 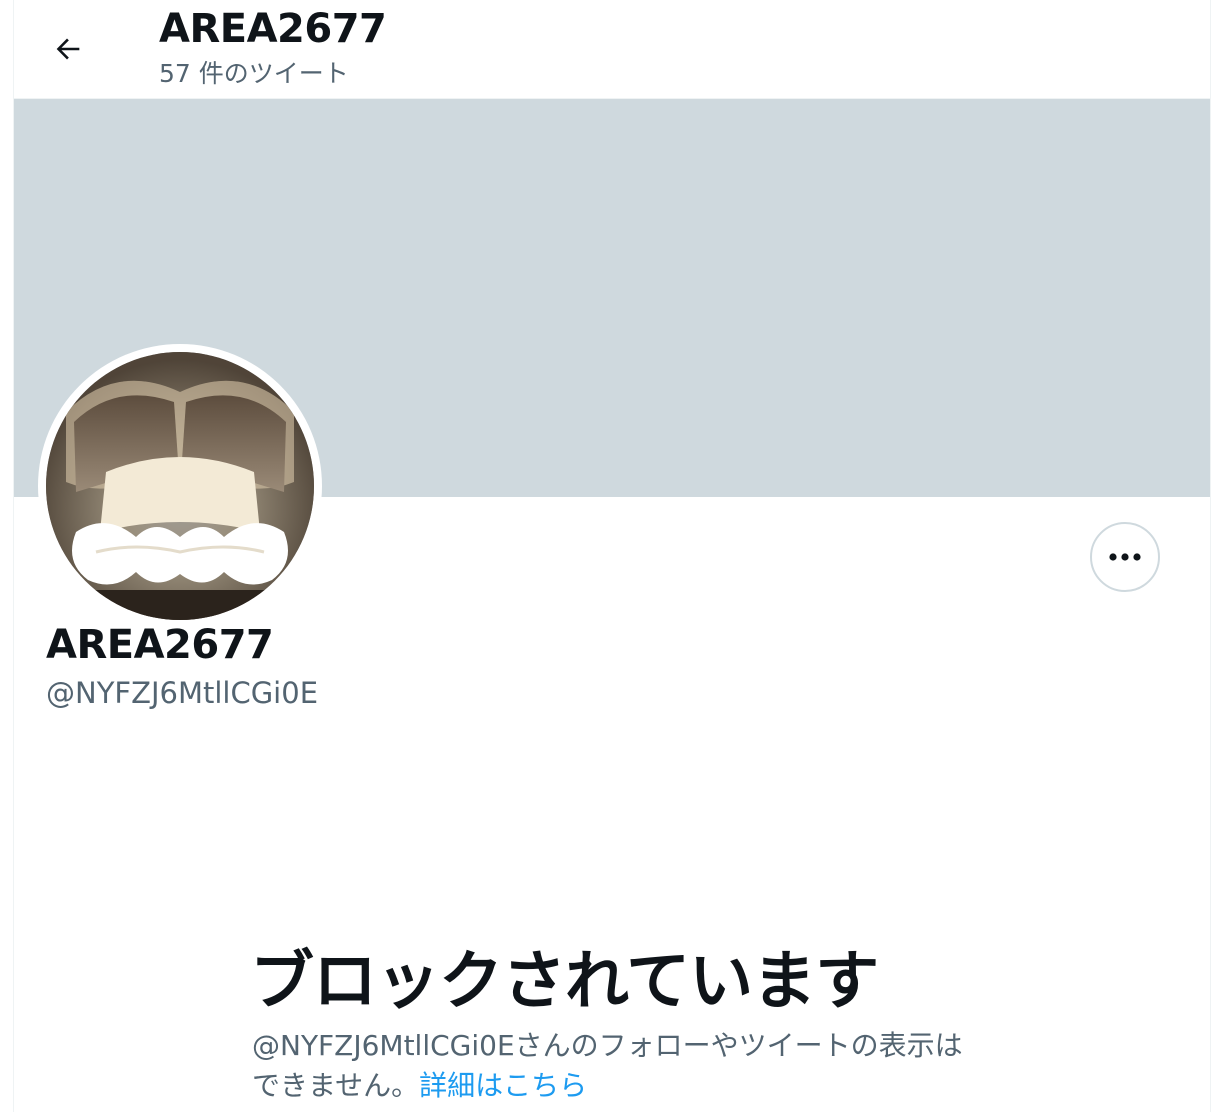 I want to click on back-button, so click(x=68, y=49).